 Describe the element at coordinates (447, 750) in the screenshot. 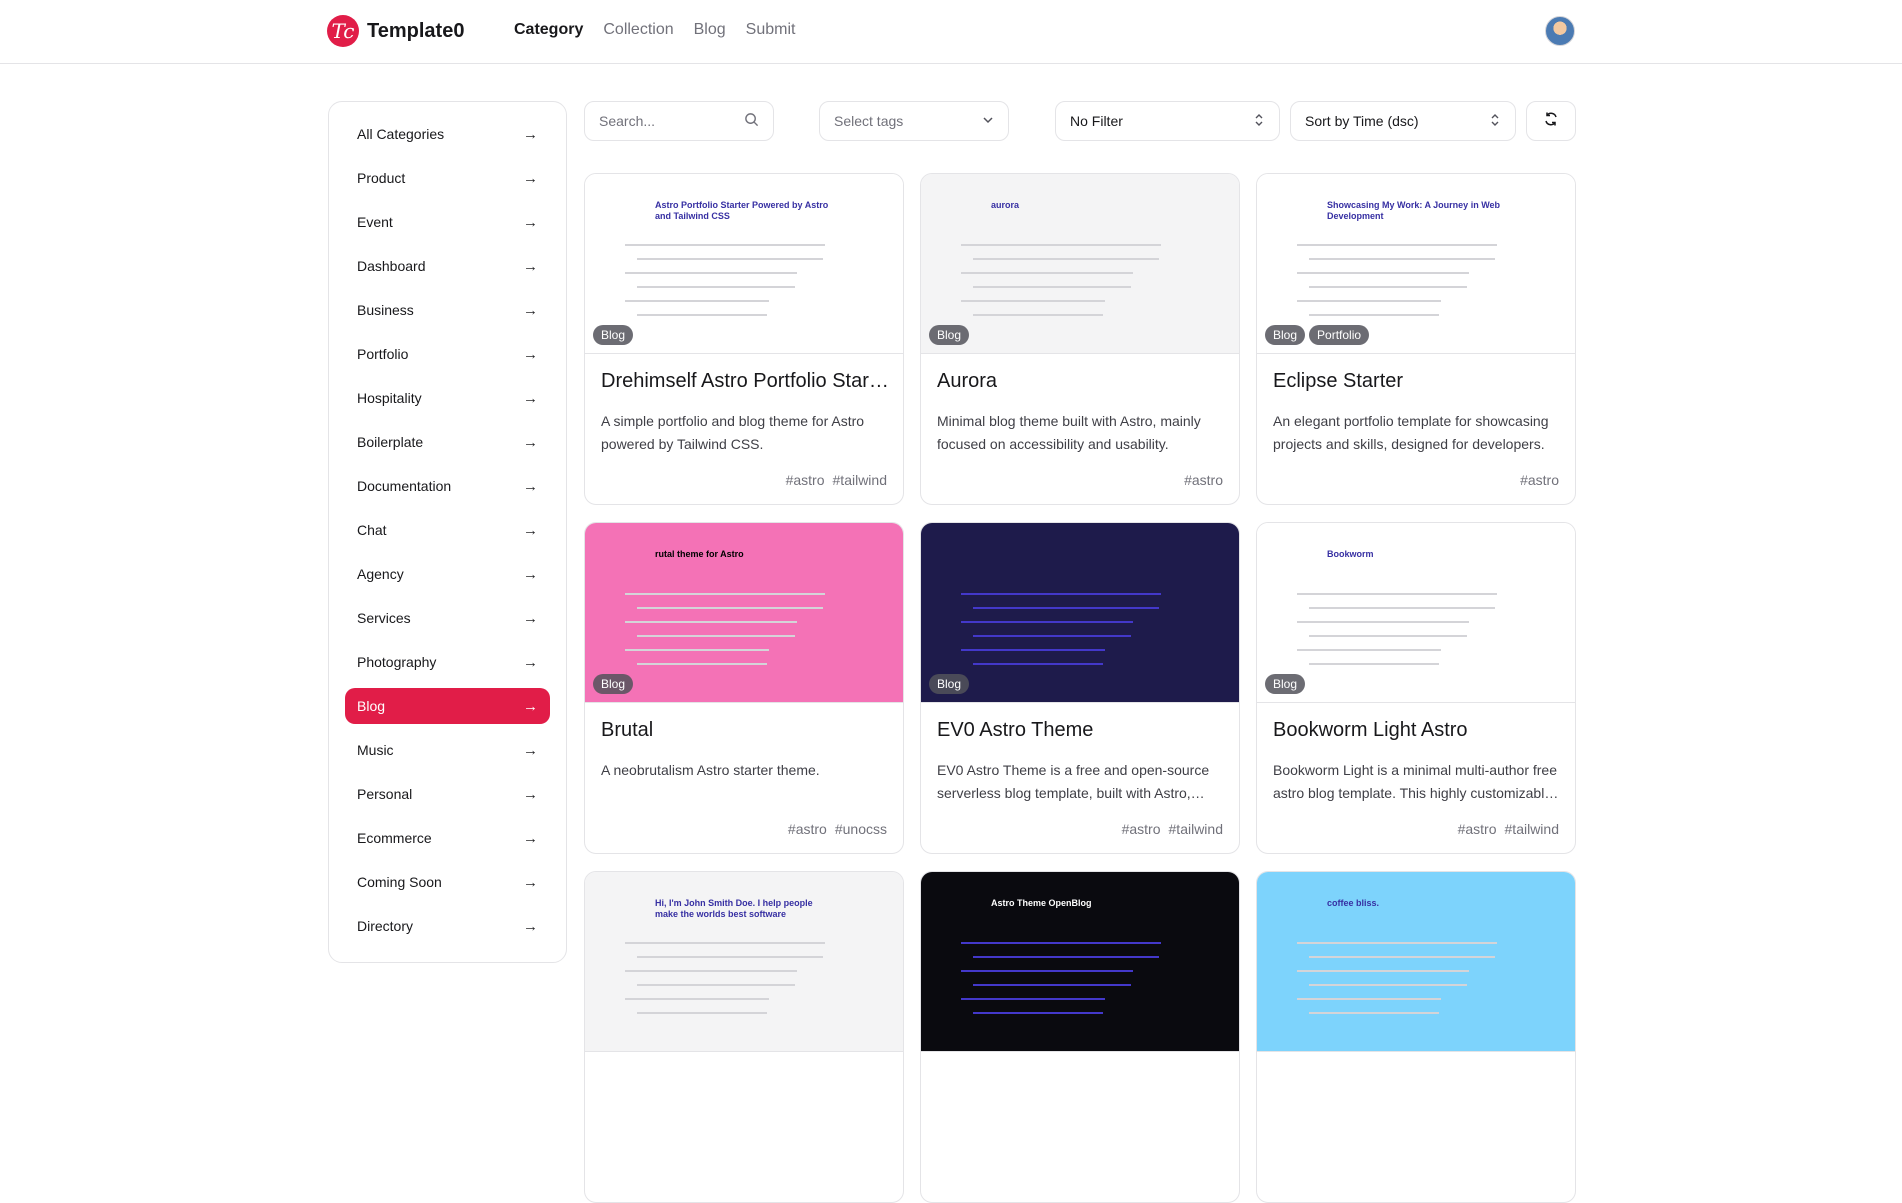

I see `sidebar-item-music: Music →` at that location.